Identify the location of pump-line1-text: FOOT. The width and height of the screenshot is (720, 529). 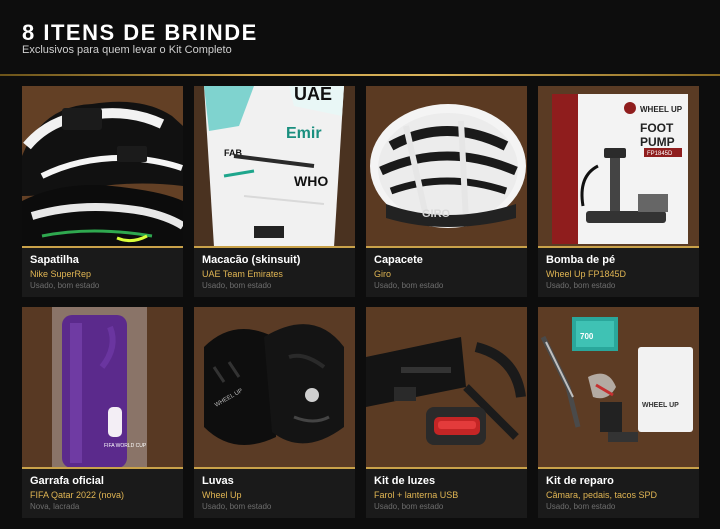
(657, 128).